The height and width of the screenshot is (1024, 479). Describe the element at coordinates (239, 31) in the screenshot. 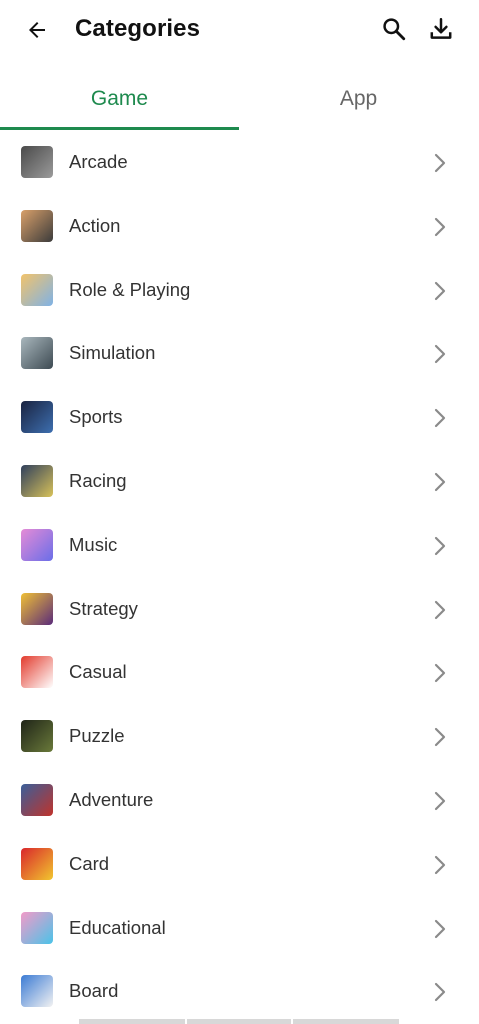

I see `top-app-bar: Categories` at that location.